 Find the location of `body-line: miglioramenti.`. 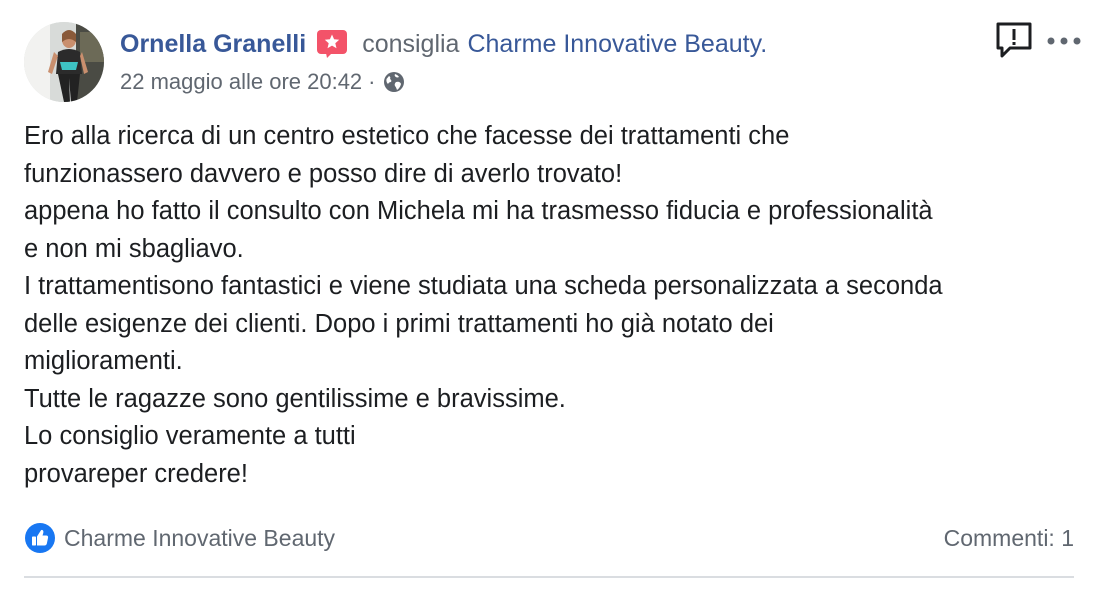

body-line: miglioramenti. is located at coordinates (103, 361).